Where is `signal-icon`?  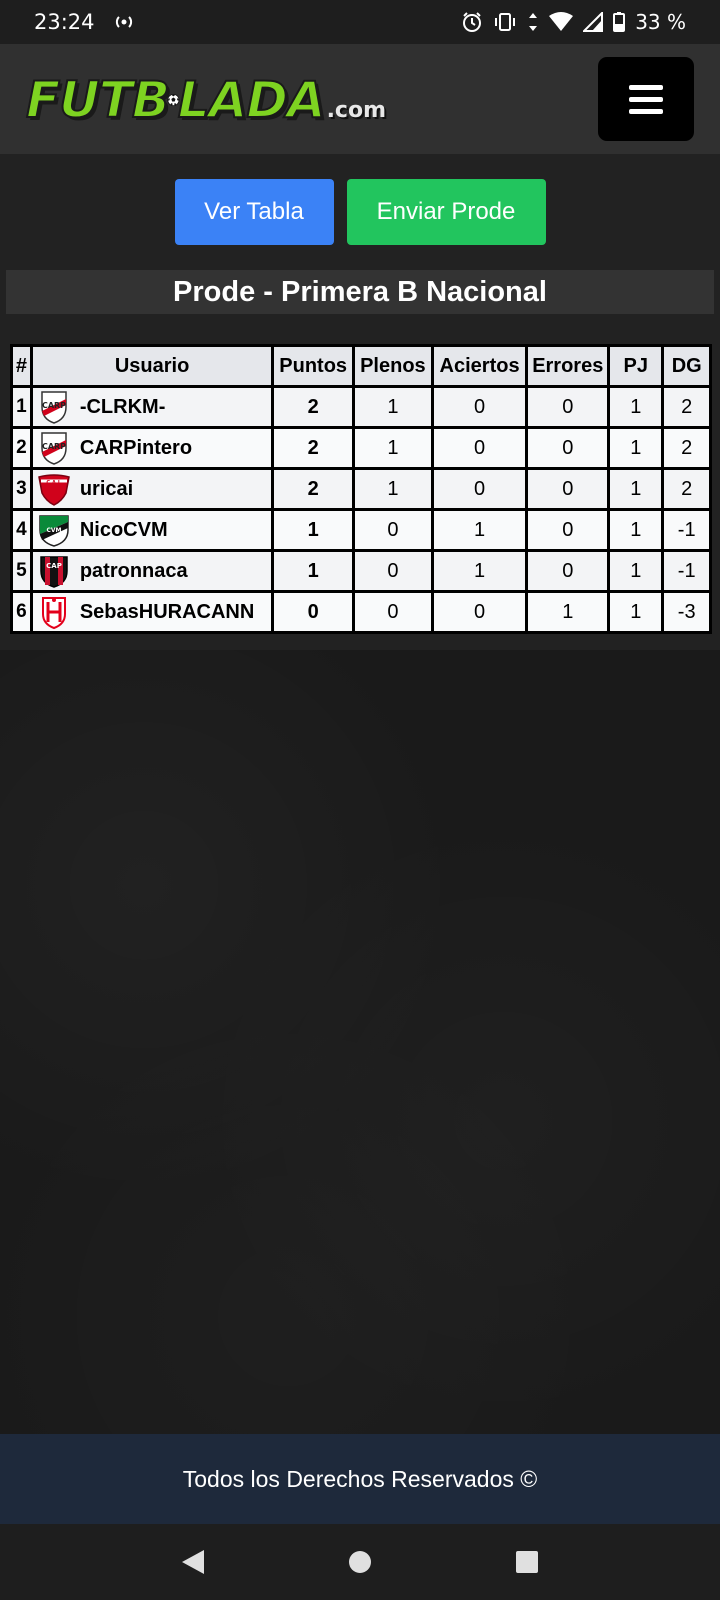
signal-icon is located at coordinates (593, 22).